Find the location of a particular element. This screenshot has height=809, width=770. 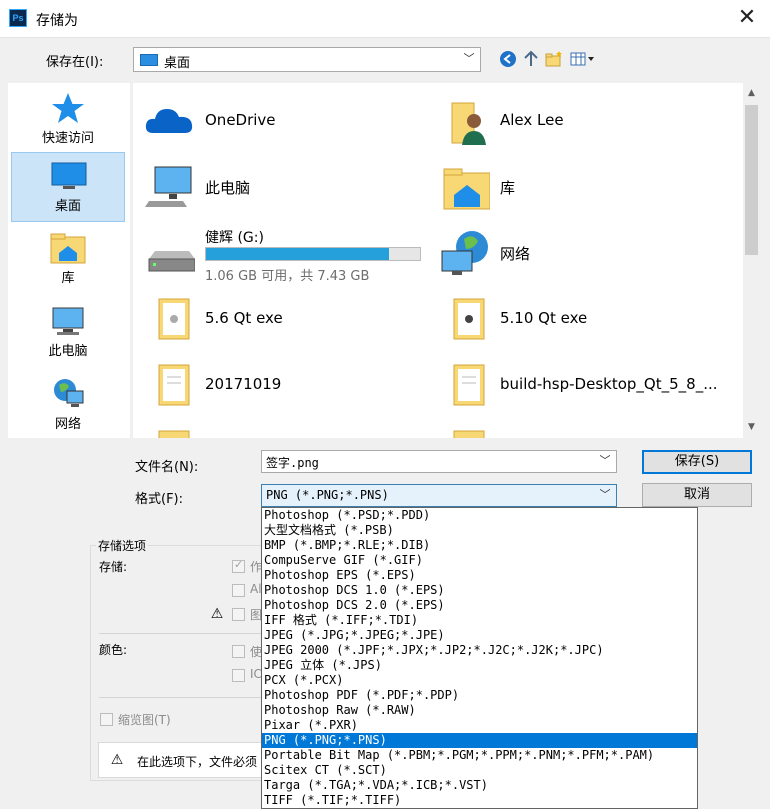

item-label: OneDrive is located at coordinates (240, 120).